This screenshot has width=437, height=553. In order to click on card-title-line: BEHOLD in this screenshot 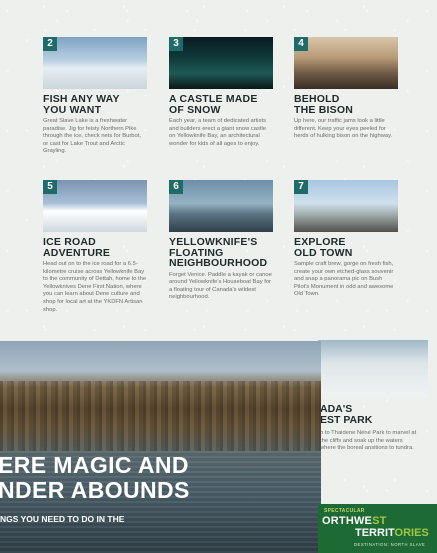, I will do `click(317, 99)`.